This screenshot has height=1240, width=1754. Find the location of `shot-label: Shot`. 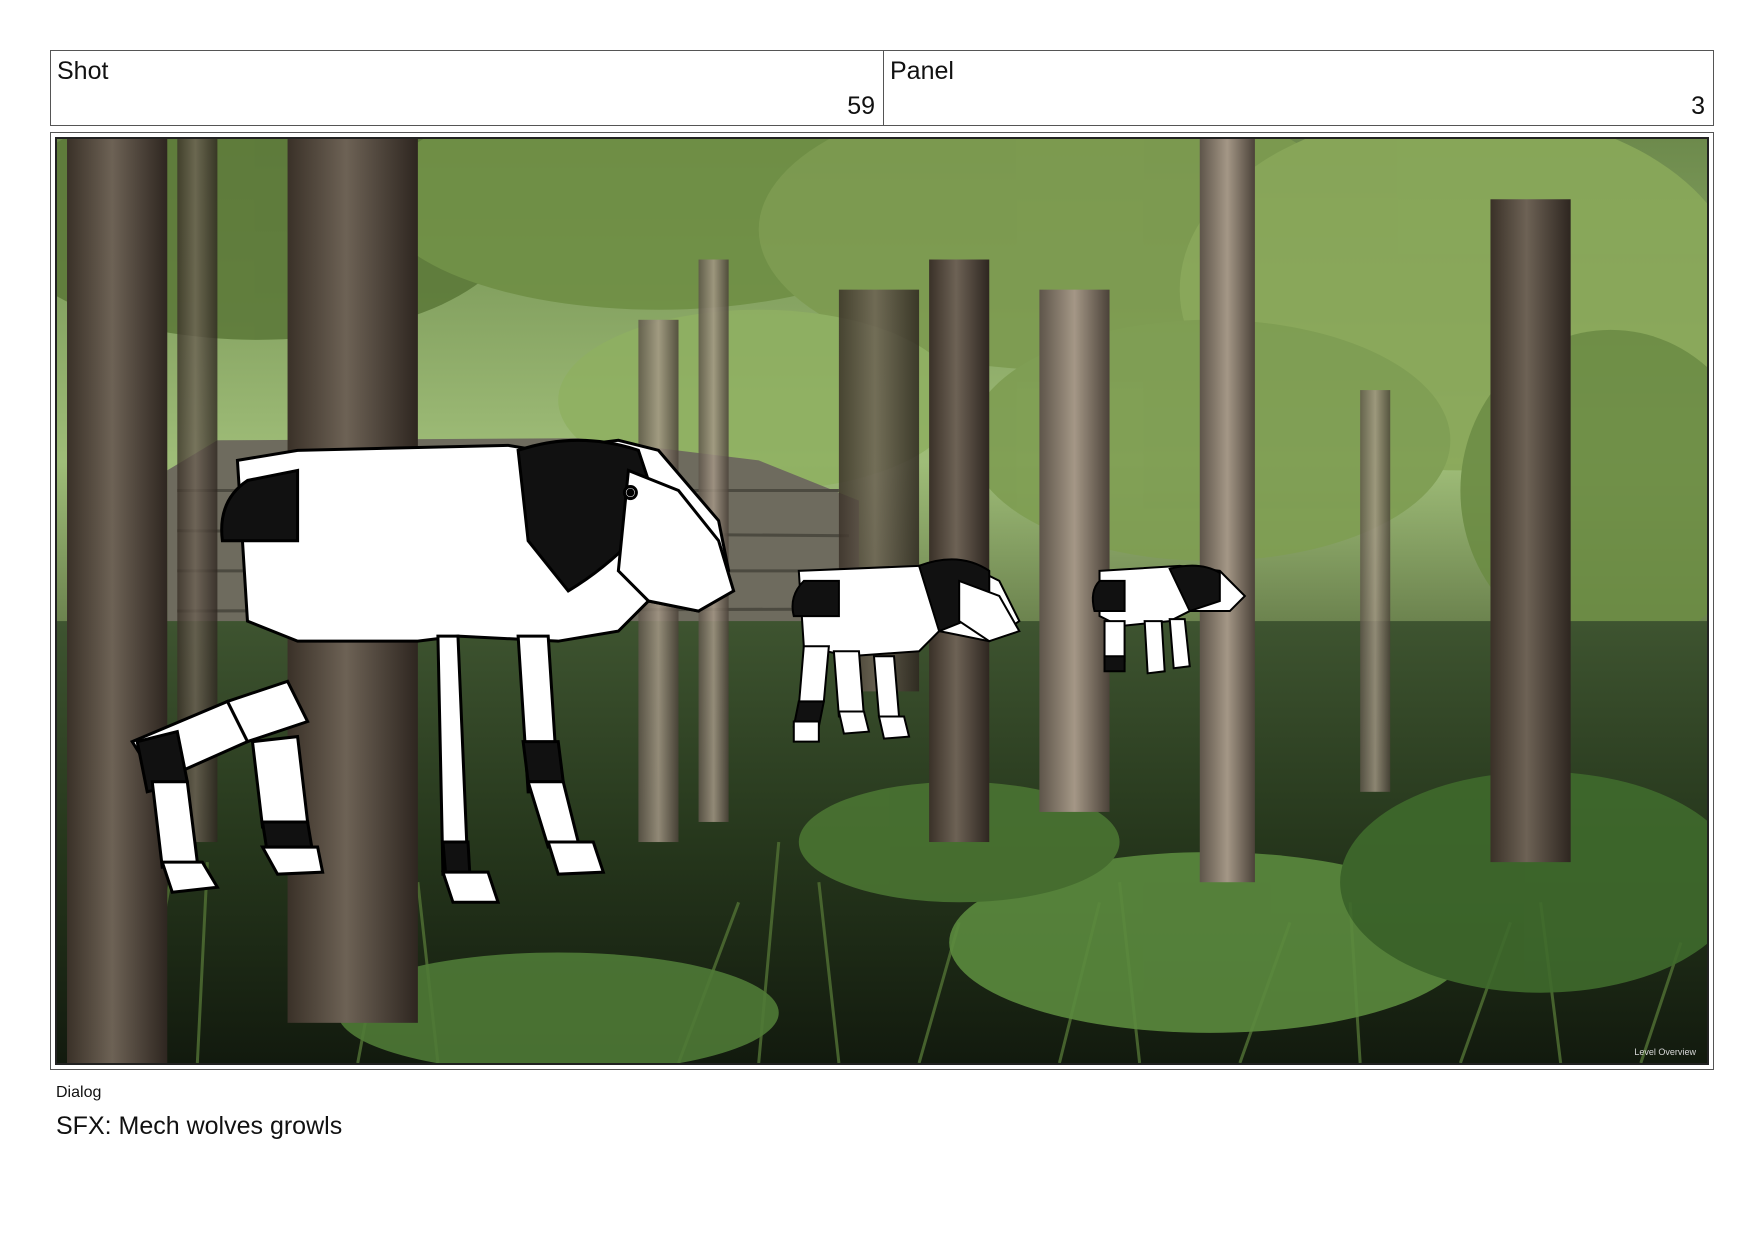

shot-label: Shot is located at coordinates (83, 71).